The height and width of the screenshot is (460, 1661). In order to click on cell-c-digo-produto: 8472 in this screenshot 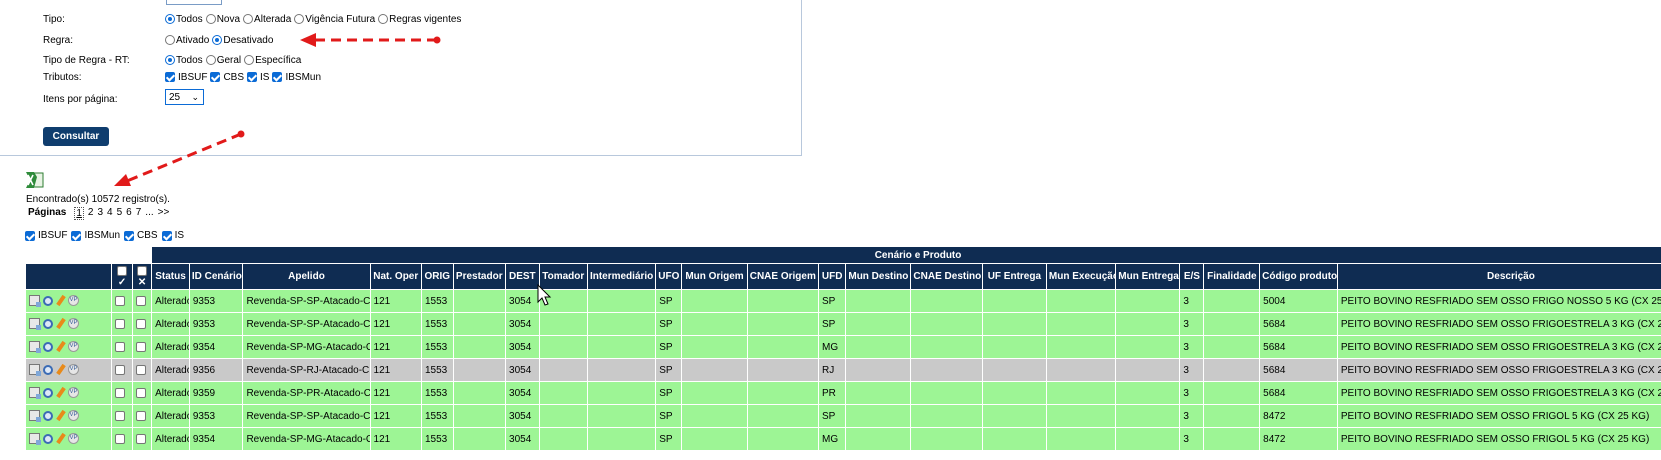, I will do `click(1298, 439)`.